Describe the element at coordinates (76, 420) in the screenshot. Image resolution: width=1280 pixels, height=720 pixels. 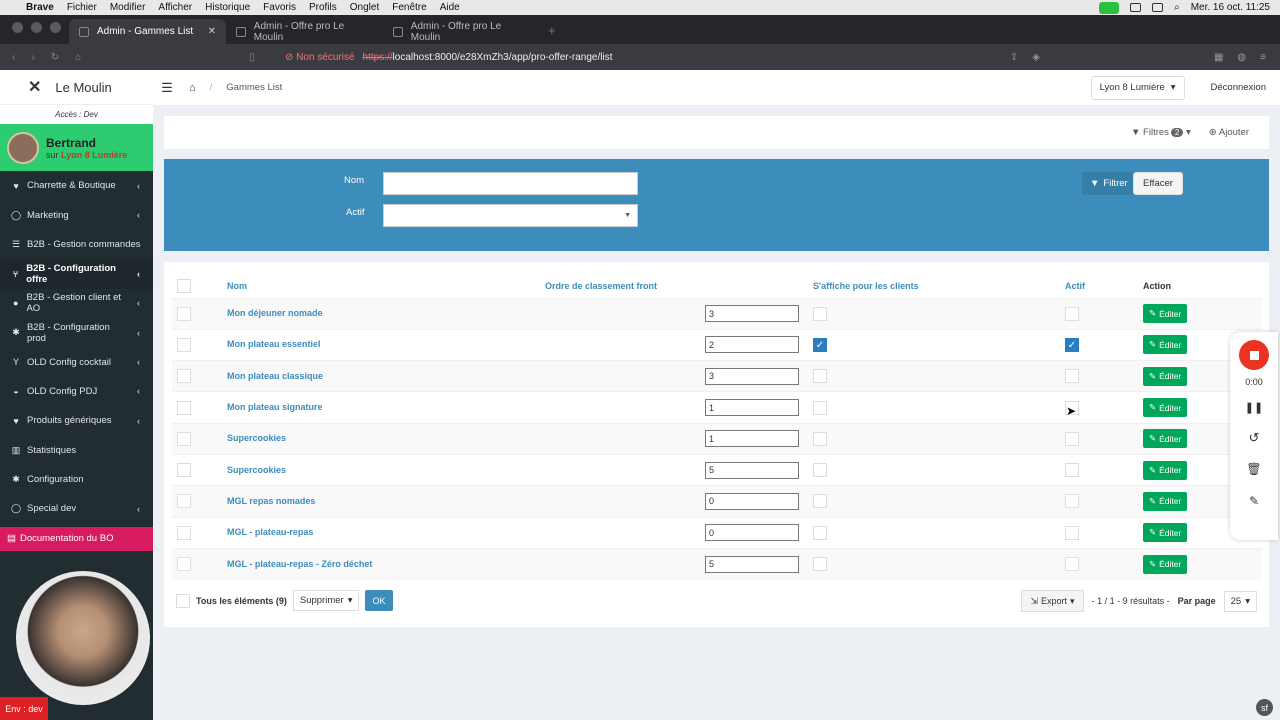
I see `sidebar-item-produits-generiques: ♥ Produits génériques ‹` at that location.